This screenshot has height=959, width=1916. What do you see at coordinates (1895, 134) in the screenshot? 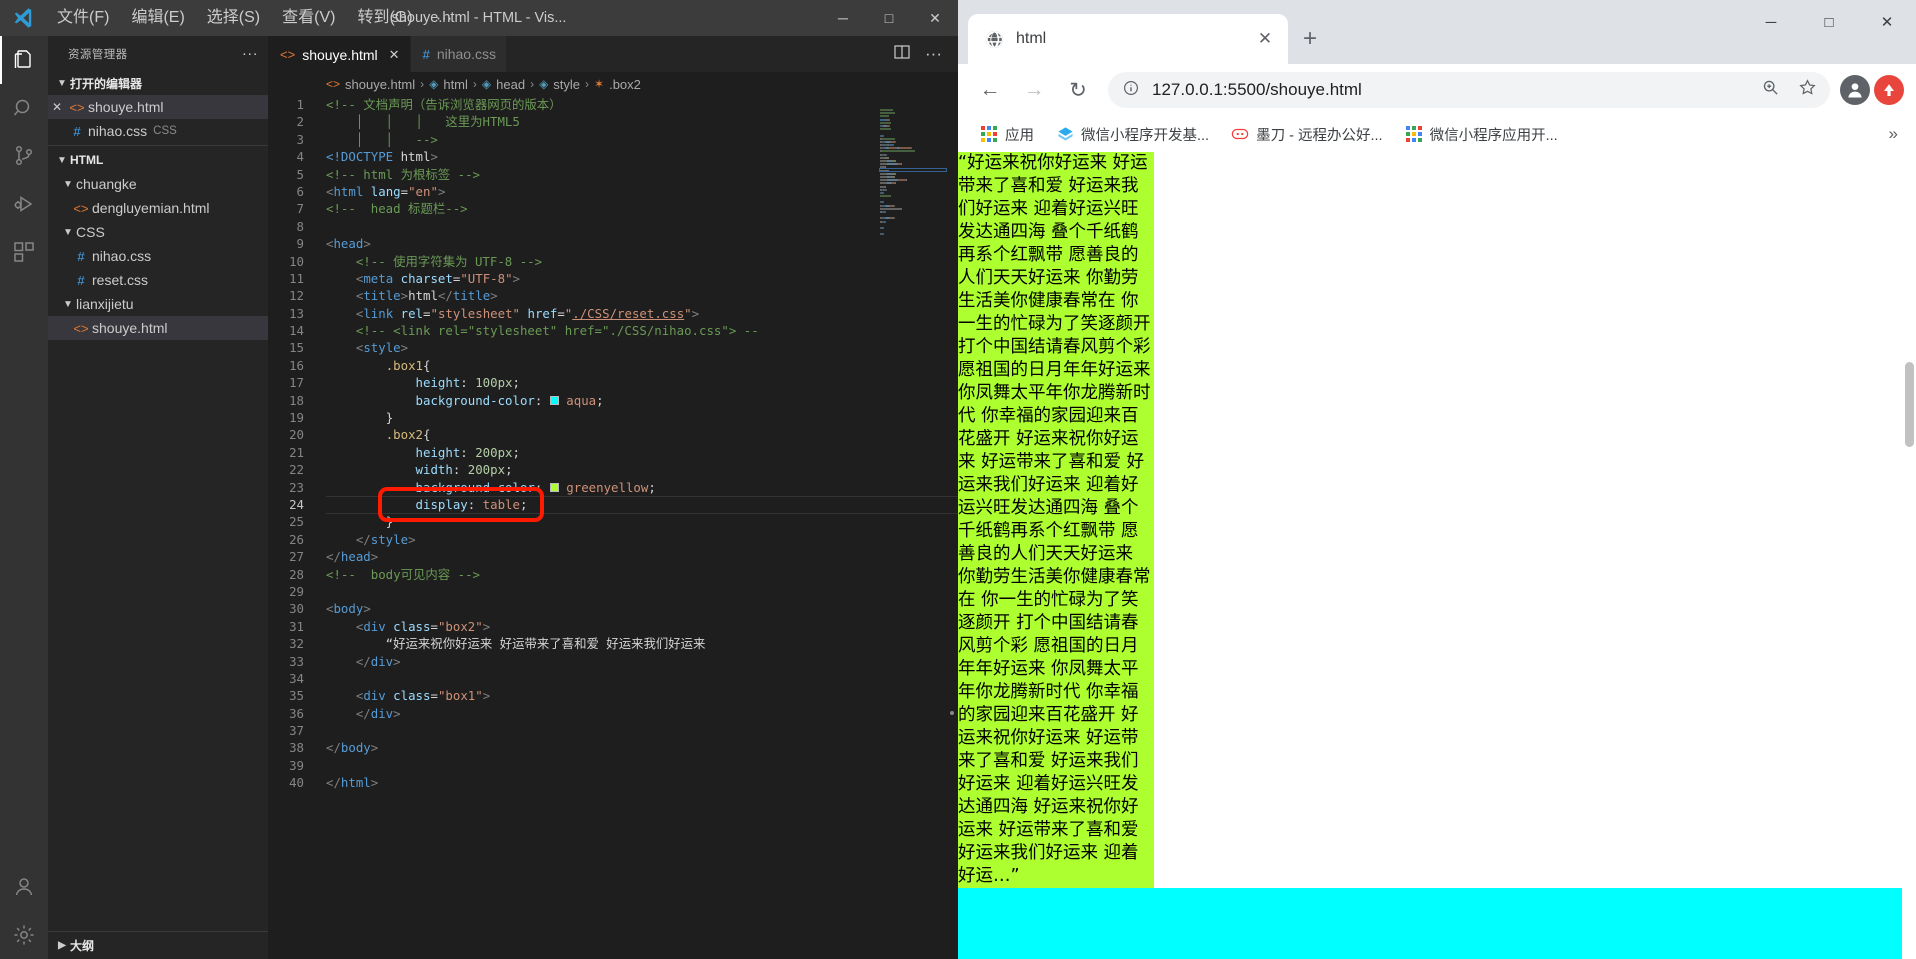
I see `bookmarks-overflow-button: »` at bounding box center [1895, 134].